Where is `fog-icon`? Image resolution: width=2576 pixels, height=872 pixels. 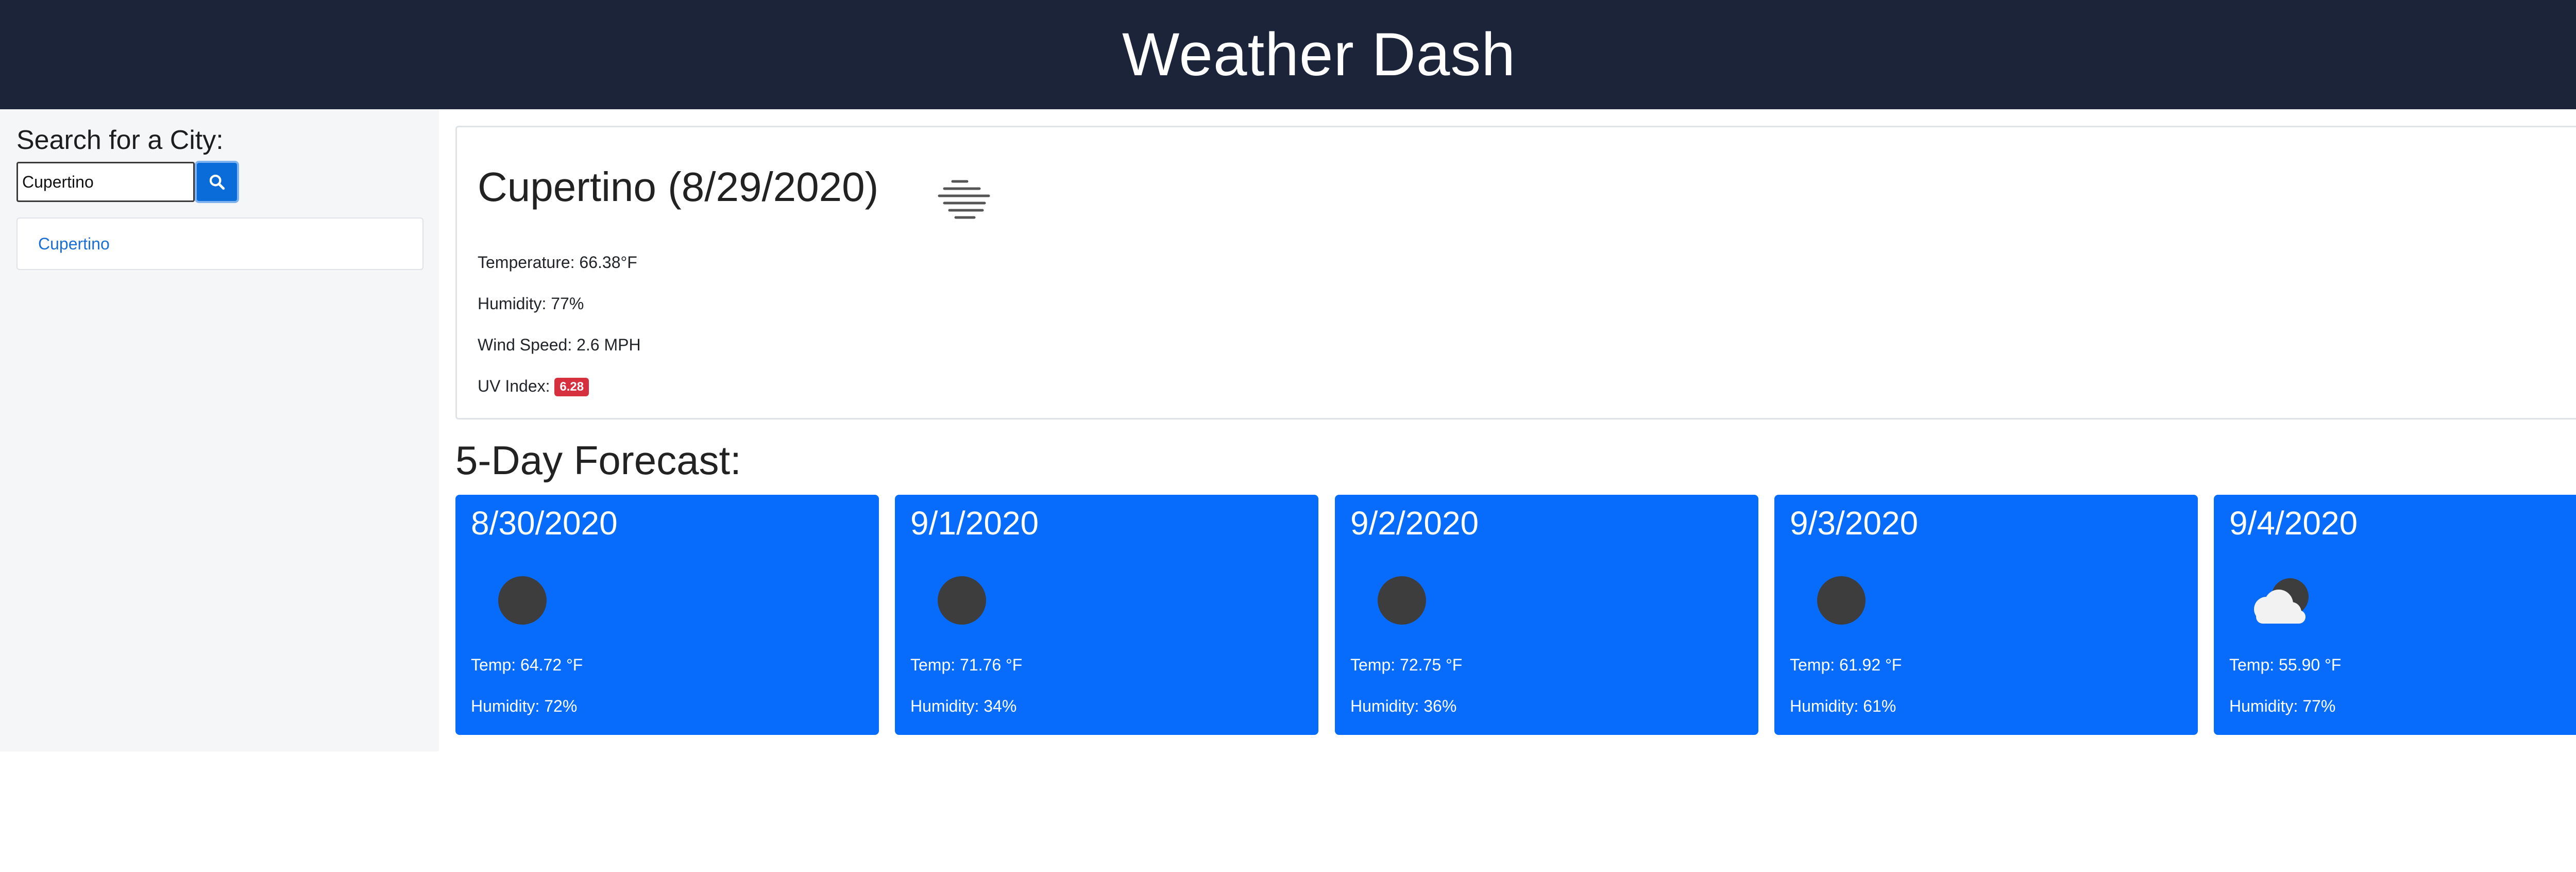
fog-icon is located at coordinates (964, 199).